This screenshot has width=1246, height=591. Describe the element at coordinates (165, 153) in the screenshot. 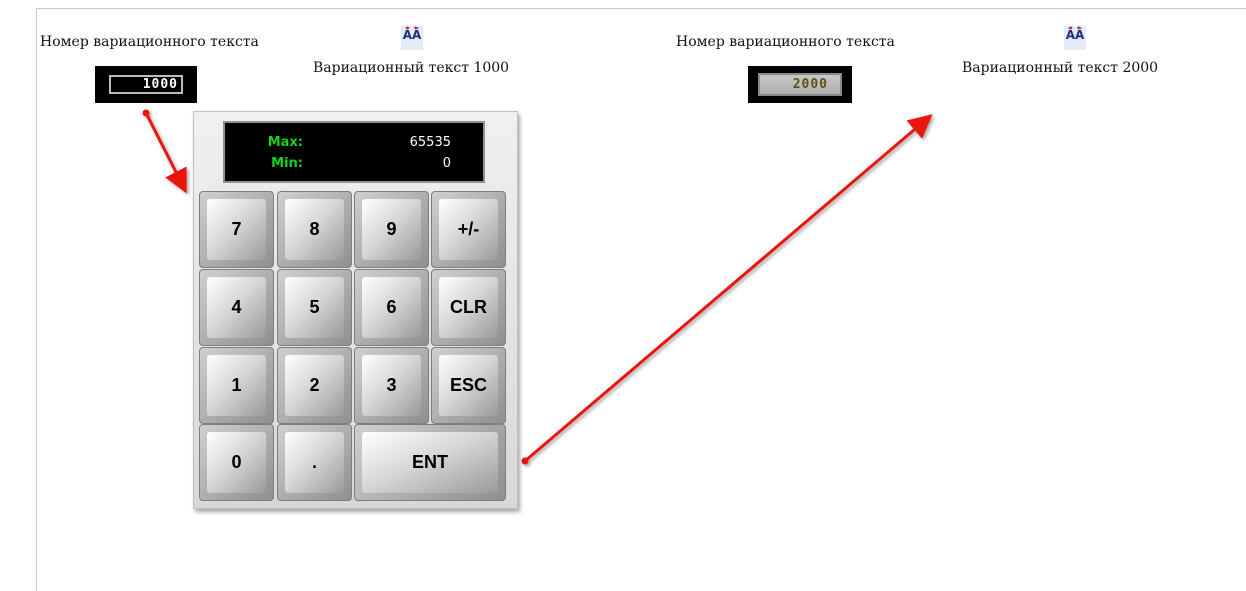

I see `arrow-to-keypad` at that location.